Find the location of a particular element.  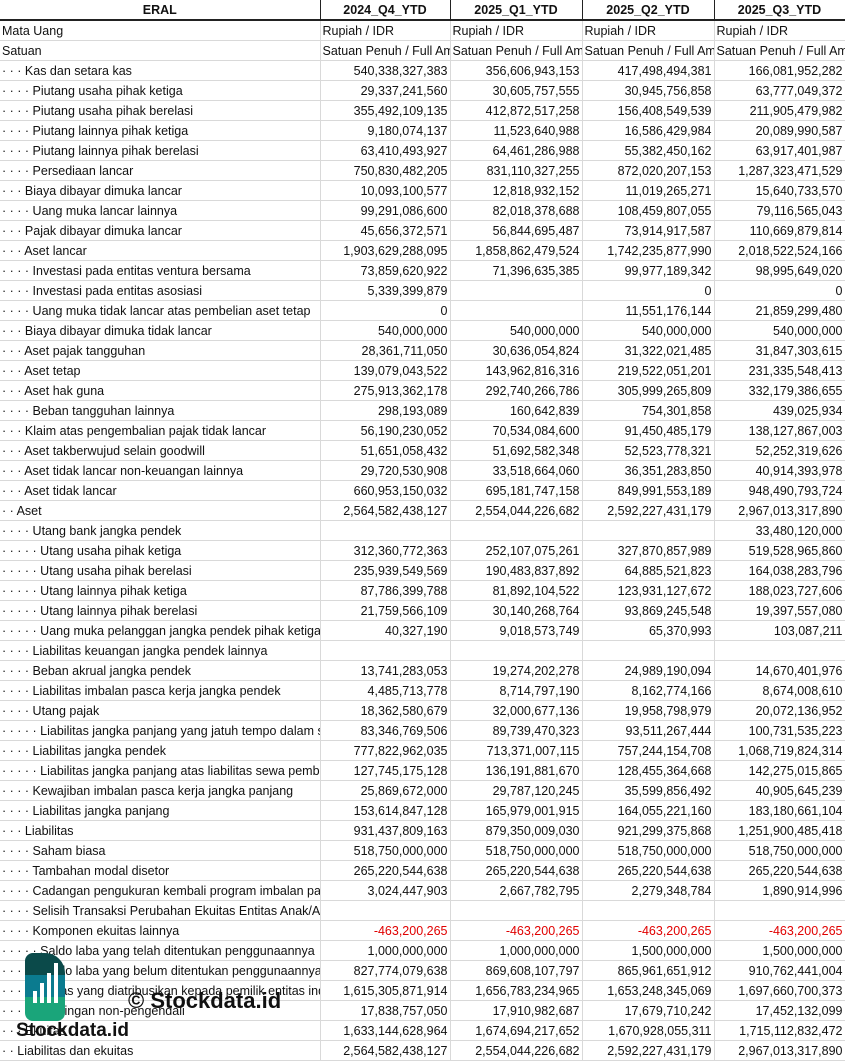

cell-value: 63,777,049,372 is located at coordinates (779, 90).